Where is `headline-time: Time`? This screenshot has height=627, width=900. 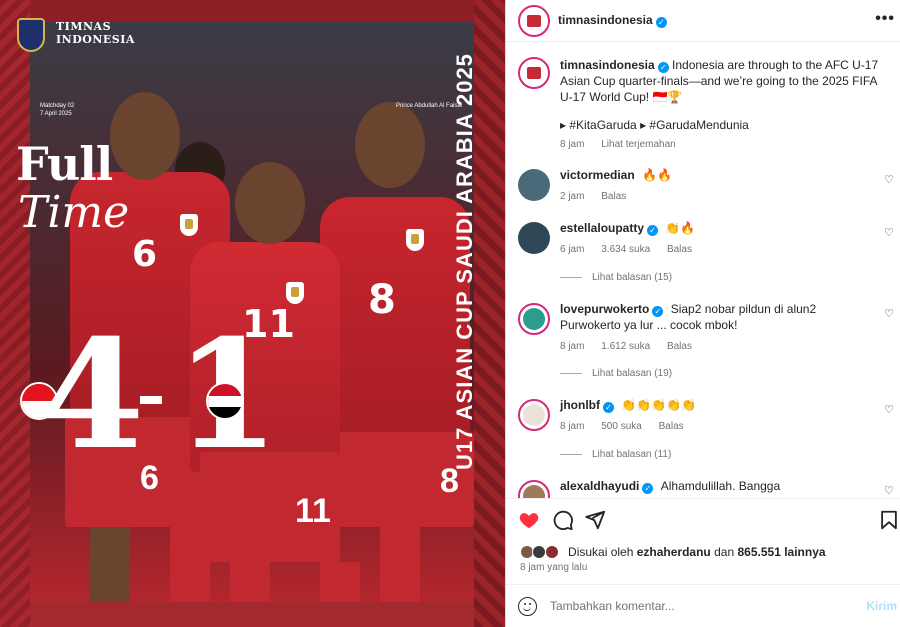
headline-time: Time is located at coordinates (74, 212).